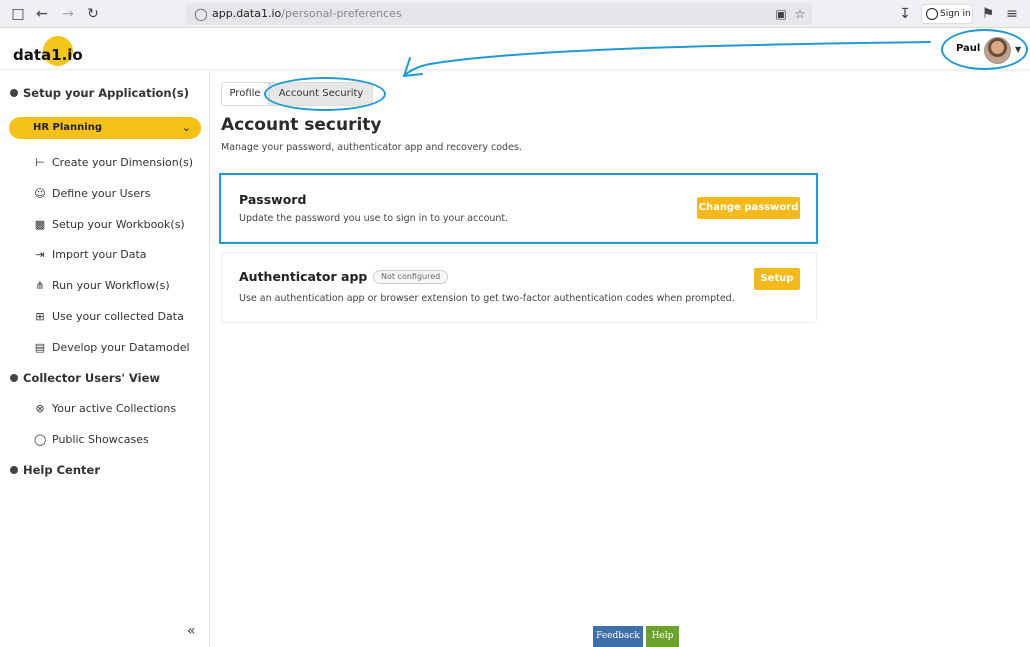 The image size is (1030, 647). I want to click on extensions-icon: ⚑, so click(988, 14).